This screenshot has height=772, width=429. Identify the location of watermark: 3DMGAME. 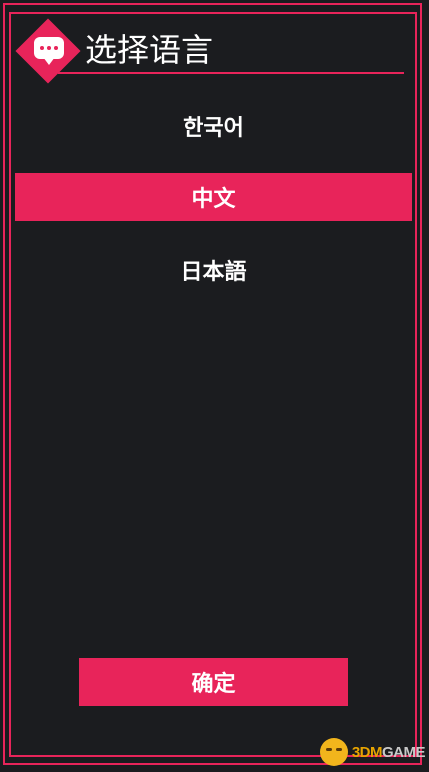
(372, 752).